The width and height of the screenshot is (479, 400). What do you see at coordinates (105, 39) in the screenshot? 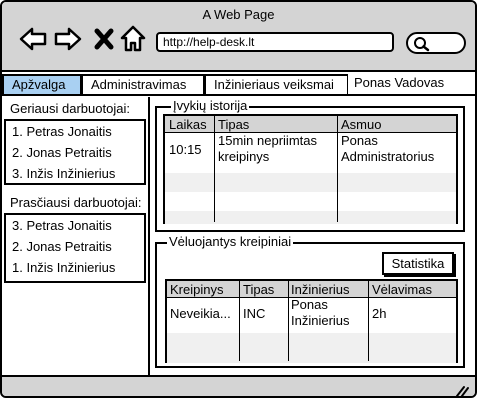
I see `close-icon` at bounding box center [105, 39].